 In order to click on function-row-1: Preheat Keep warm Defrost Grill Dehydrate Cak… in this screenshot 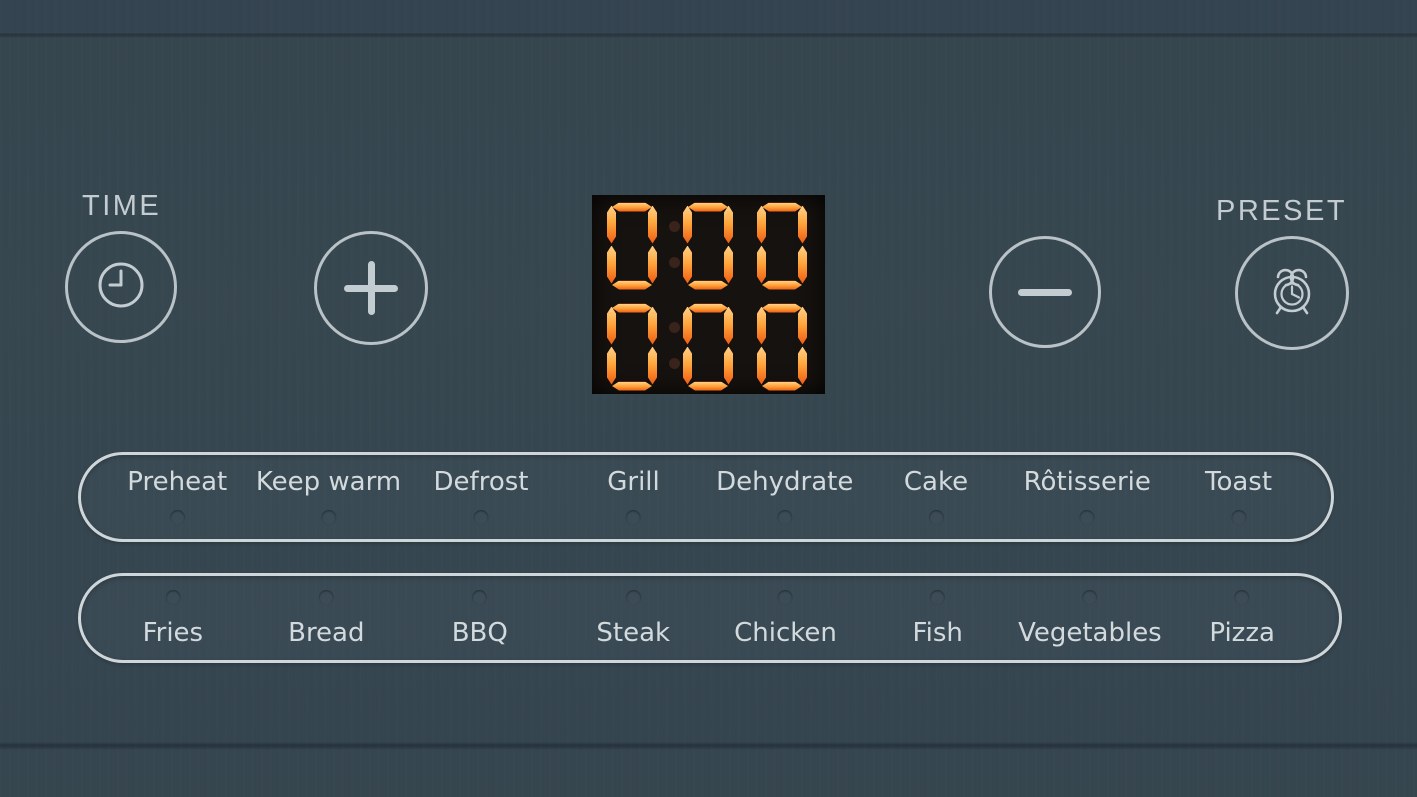, I will do `click(706, 497)`.